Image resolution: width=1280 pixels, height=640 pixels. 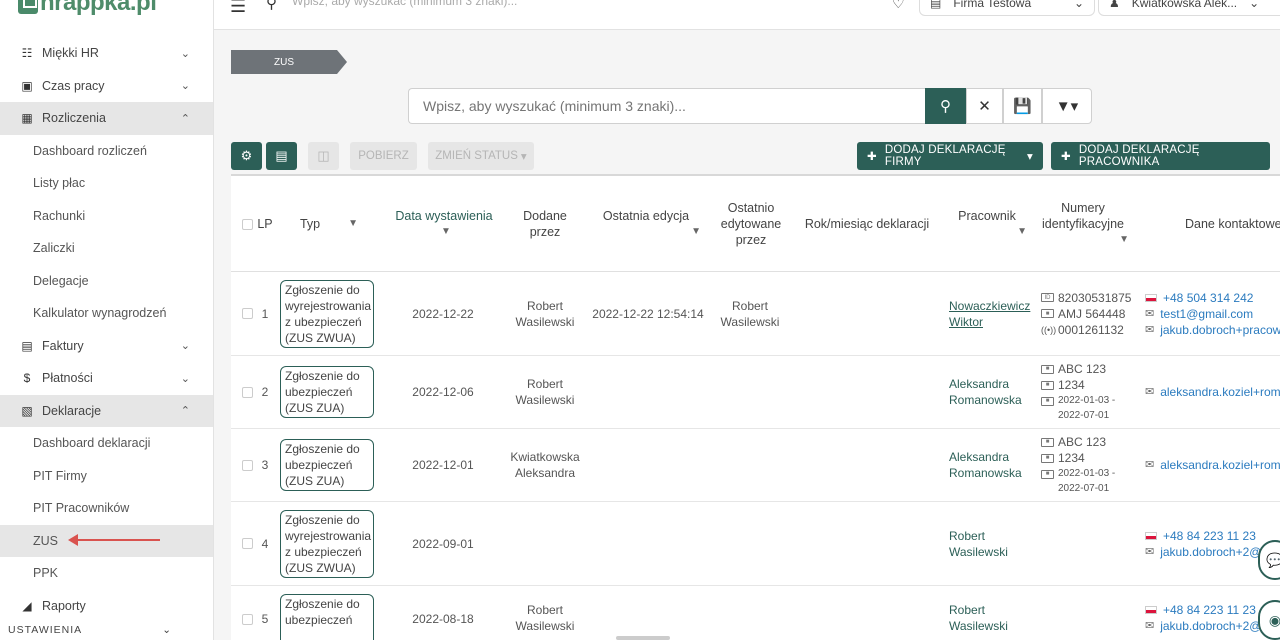 What do you see at coordinates (106, 476) in the screenshot?
I see `sidebar-item-pit-firmy: PIT Firmy` at bounding box center [106, 476].